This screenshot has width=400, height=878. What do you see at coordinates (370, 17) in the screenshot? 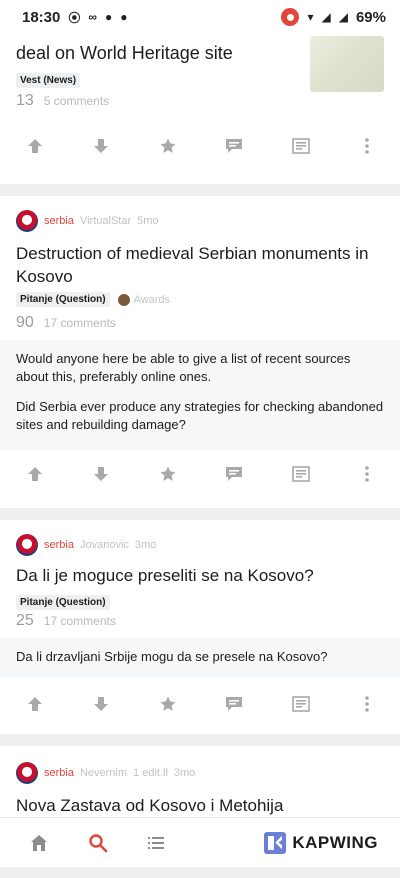
I see `battery-percent: 69%` at bounding box center [370, 17].